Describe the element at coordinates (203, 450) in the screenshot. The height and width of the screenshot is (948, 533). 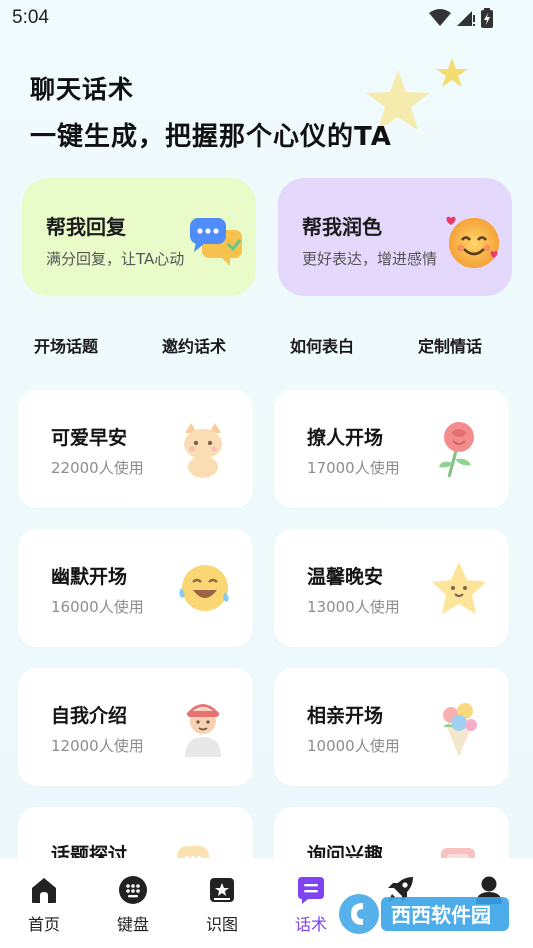
I see `cat-icon` at that location.